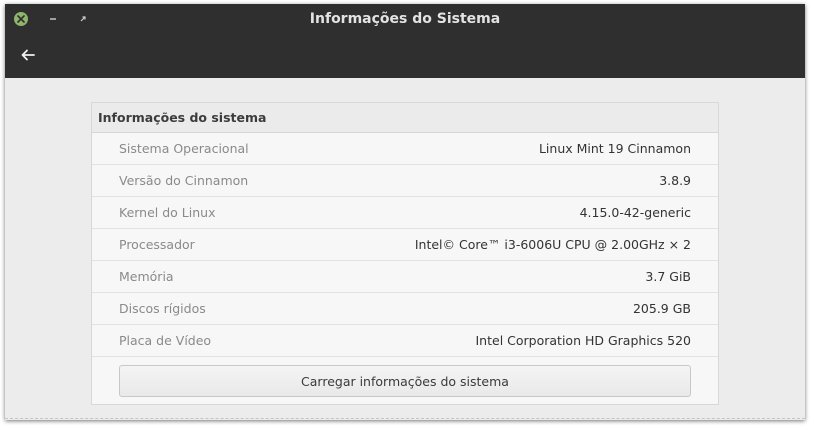 The image size is (814, 430). What do you see at coordinates (146, 276) in the screenshot?
I see `row-label: Memória` at bounding box center [146, 276].